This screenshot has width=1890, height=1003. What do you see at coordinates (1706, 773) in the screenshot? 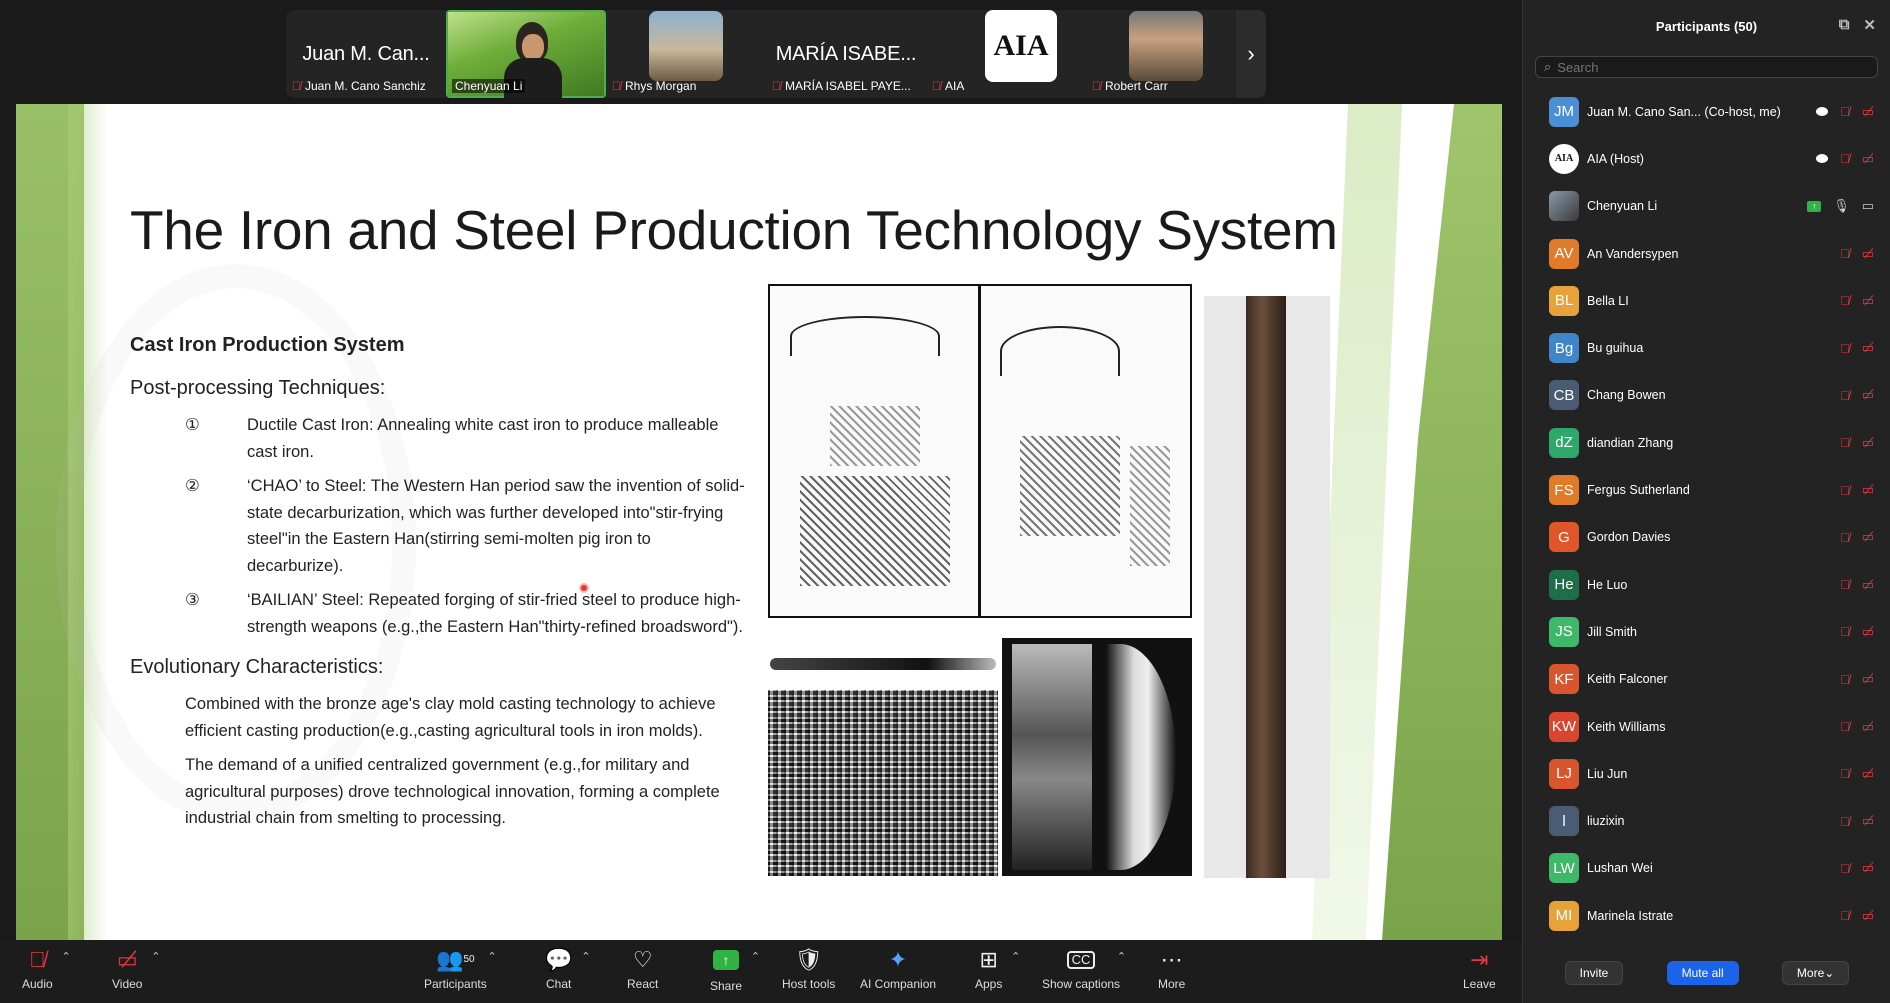
I see `participant-row: LJ Liu Jun 🎙̸ ▭̸` at bounding box center [1706, 773].